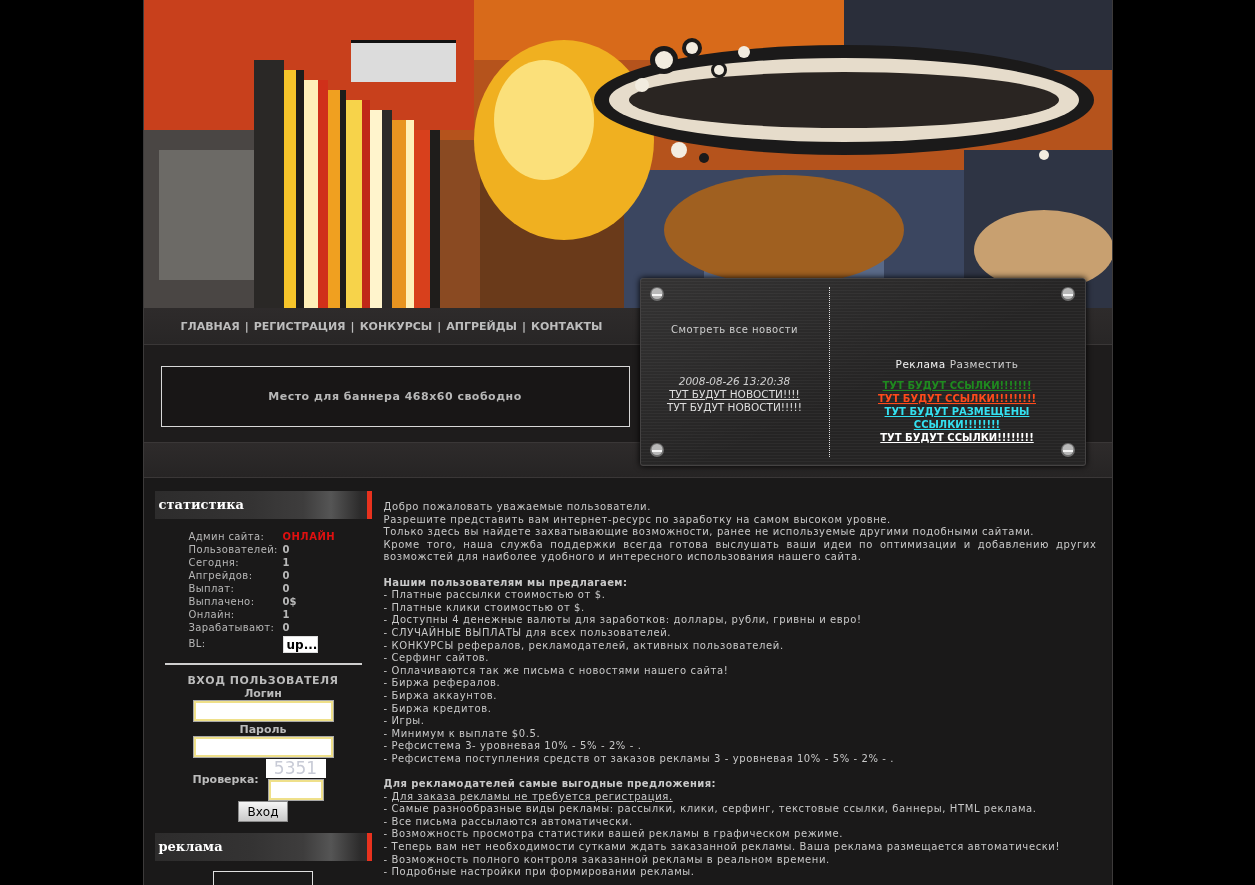 The height and width of the screenshot is (885, 1255). What do you see at coordinates (957, 437) in the screenshot?
I see `ad-link: ТУТ БУДУТ ССЫЛКИ!!!!!!!!` at bounding box center [957, 437].